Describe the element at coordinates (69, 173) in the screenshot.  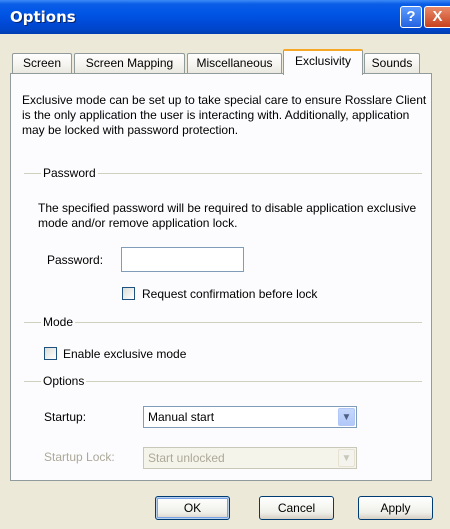
I see `password-group-label: Password` at that location.